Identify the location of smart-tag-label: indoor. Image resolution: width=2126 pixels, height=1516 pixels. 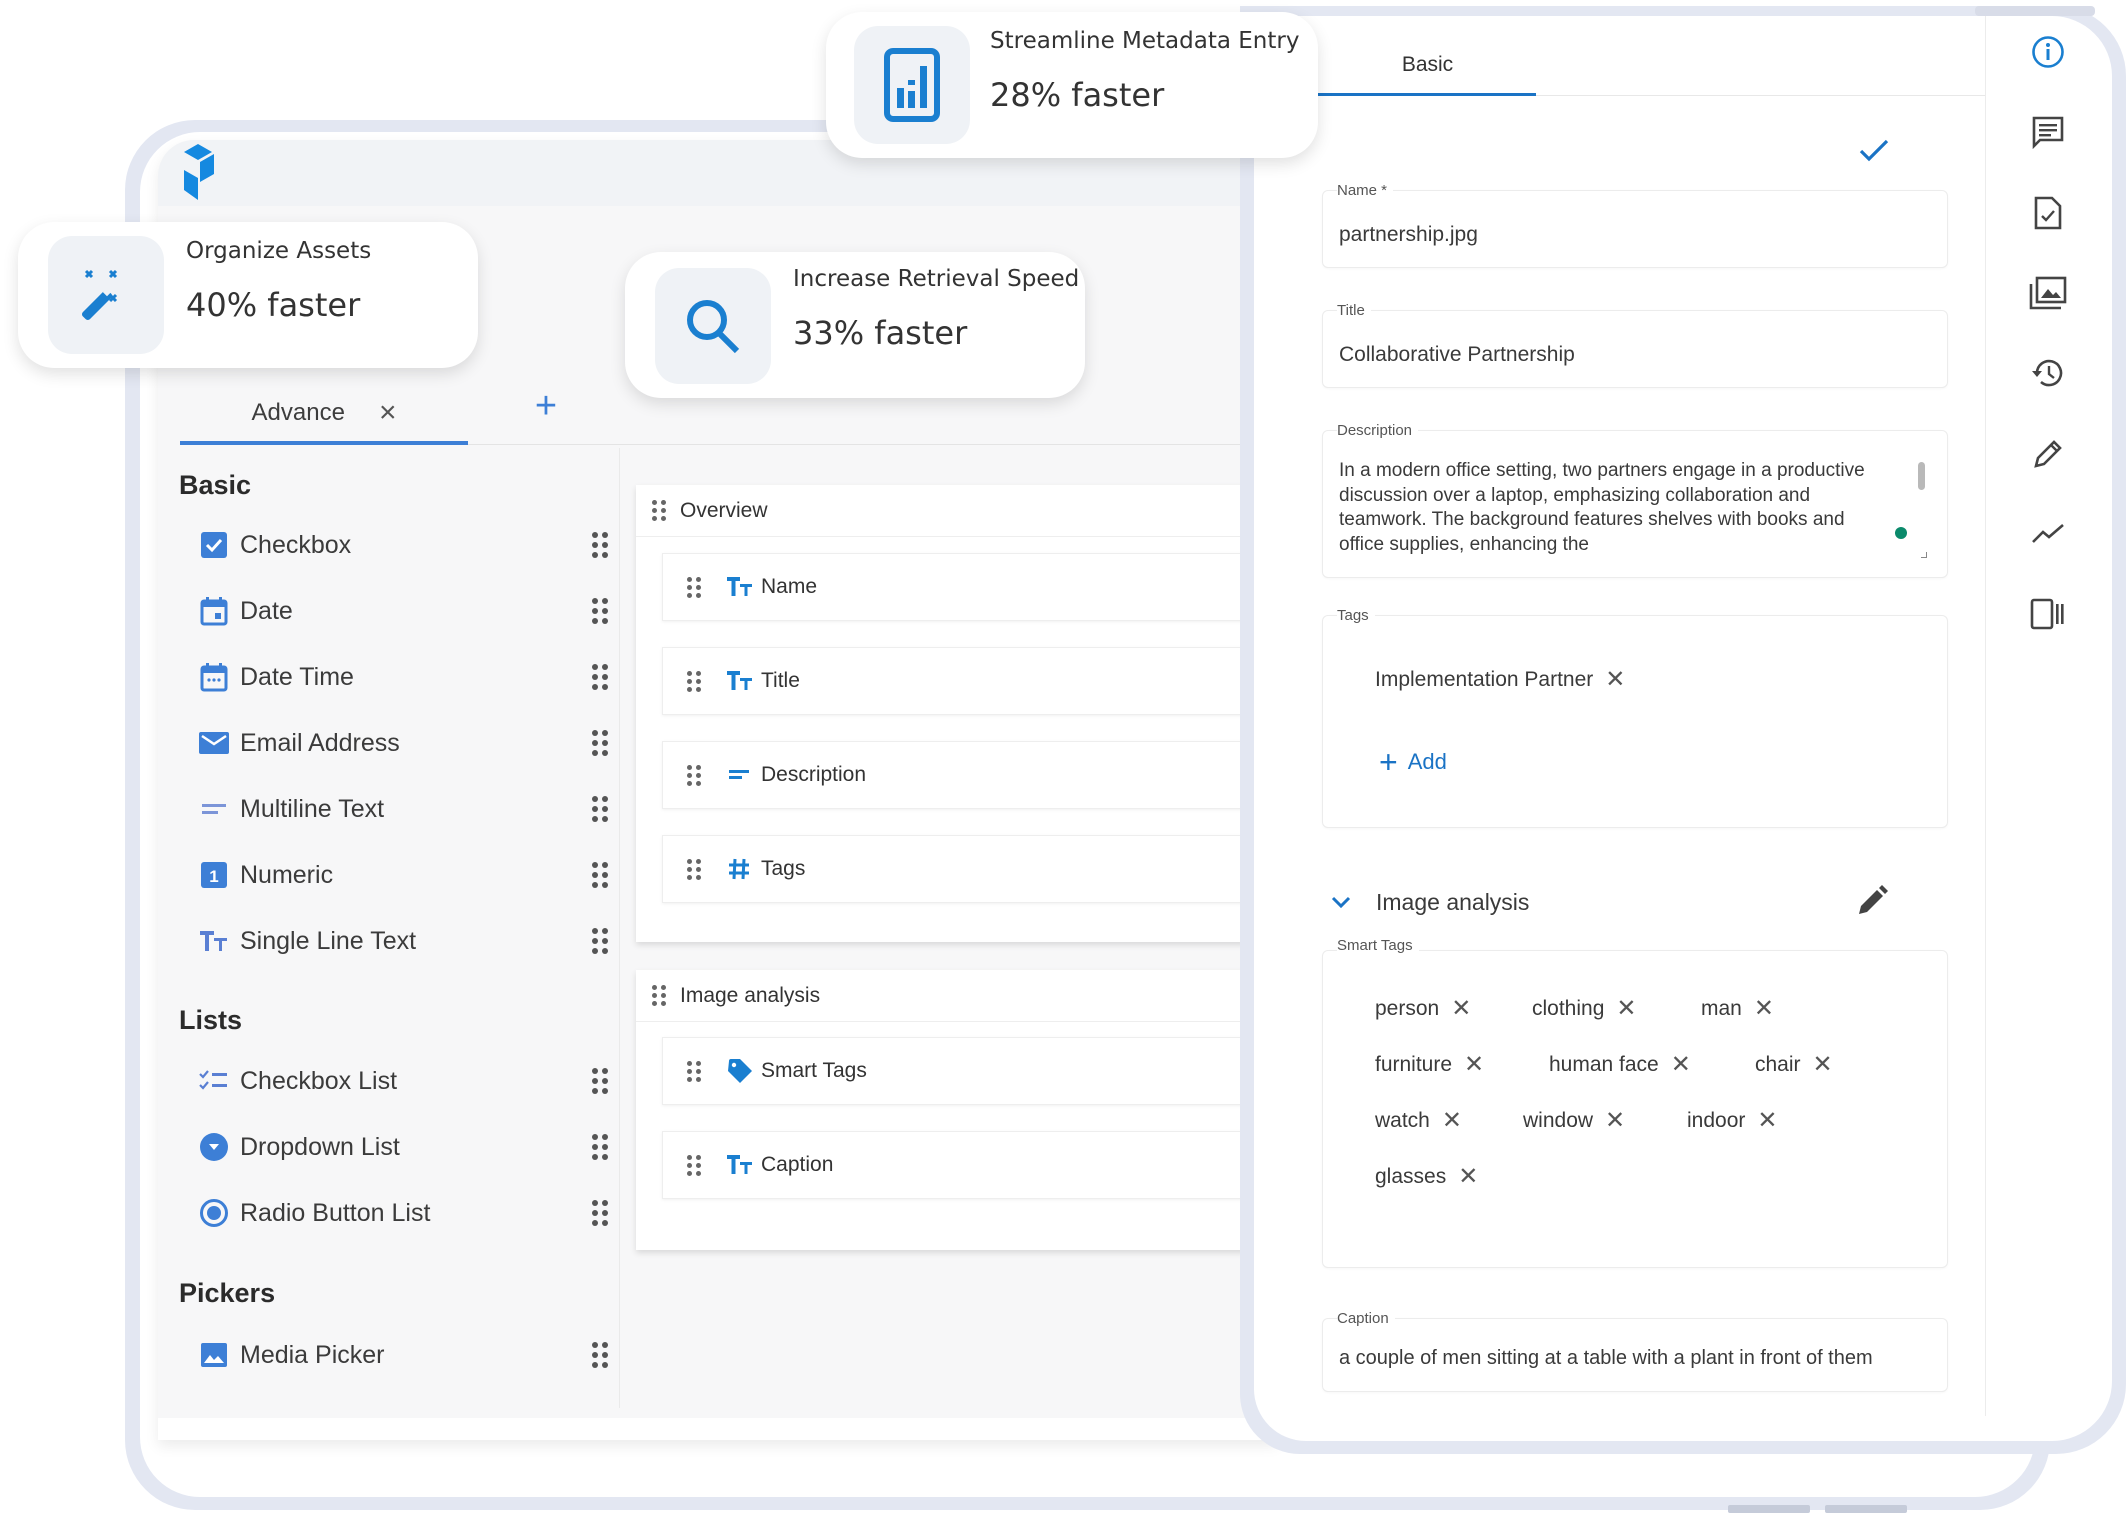
(1716, 1120).